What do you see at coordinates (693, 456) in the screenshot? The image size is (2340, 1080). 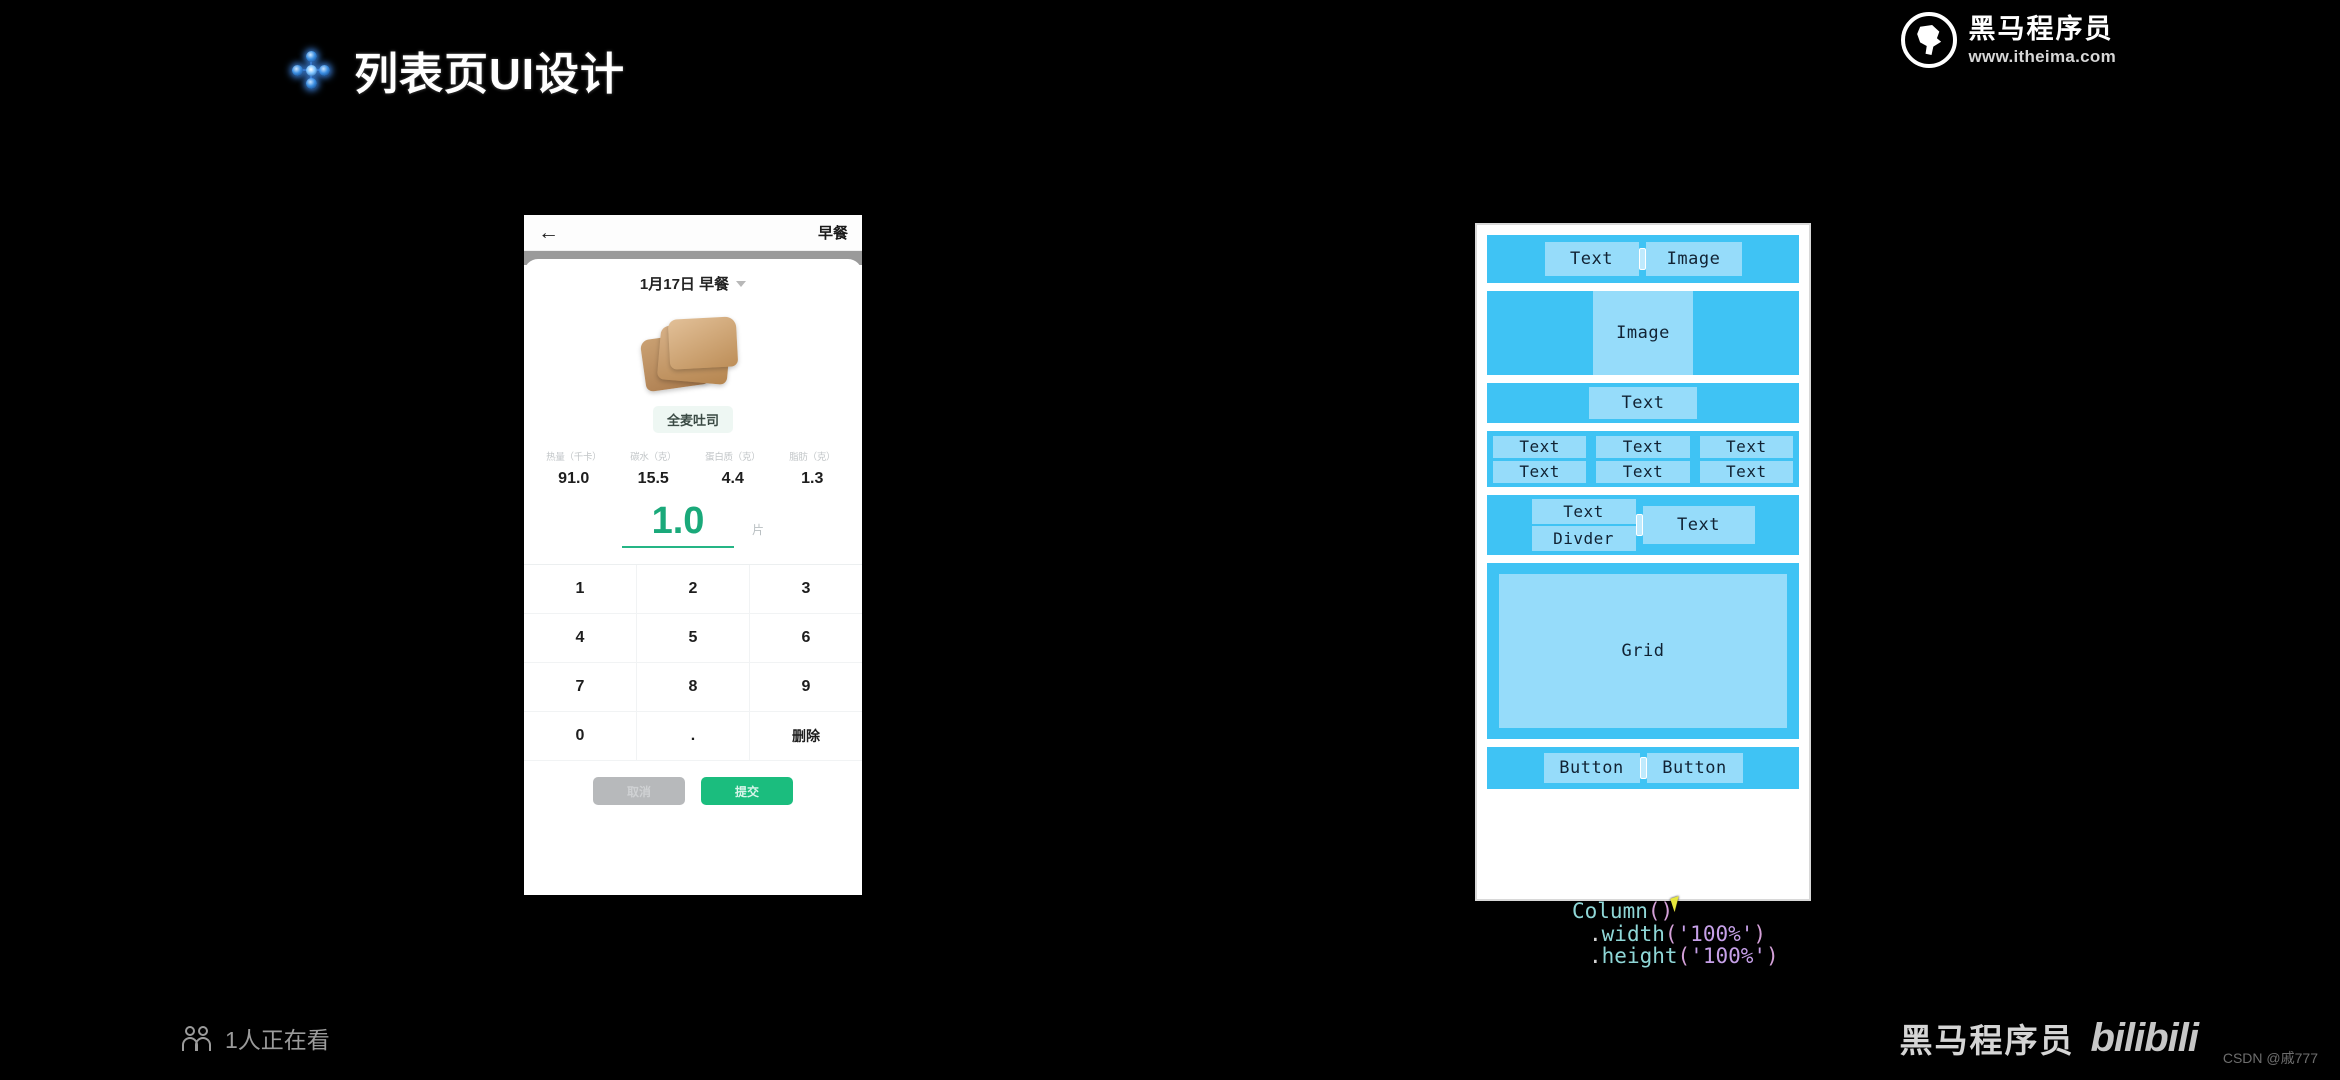 I see `nutrition-header-row: 热量（千卡） 碳水（克） 蛋白质（克） 脂肪（克）` at bounding box center [693, 456].